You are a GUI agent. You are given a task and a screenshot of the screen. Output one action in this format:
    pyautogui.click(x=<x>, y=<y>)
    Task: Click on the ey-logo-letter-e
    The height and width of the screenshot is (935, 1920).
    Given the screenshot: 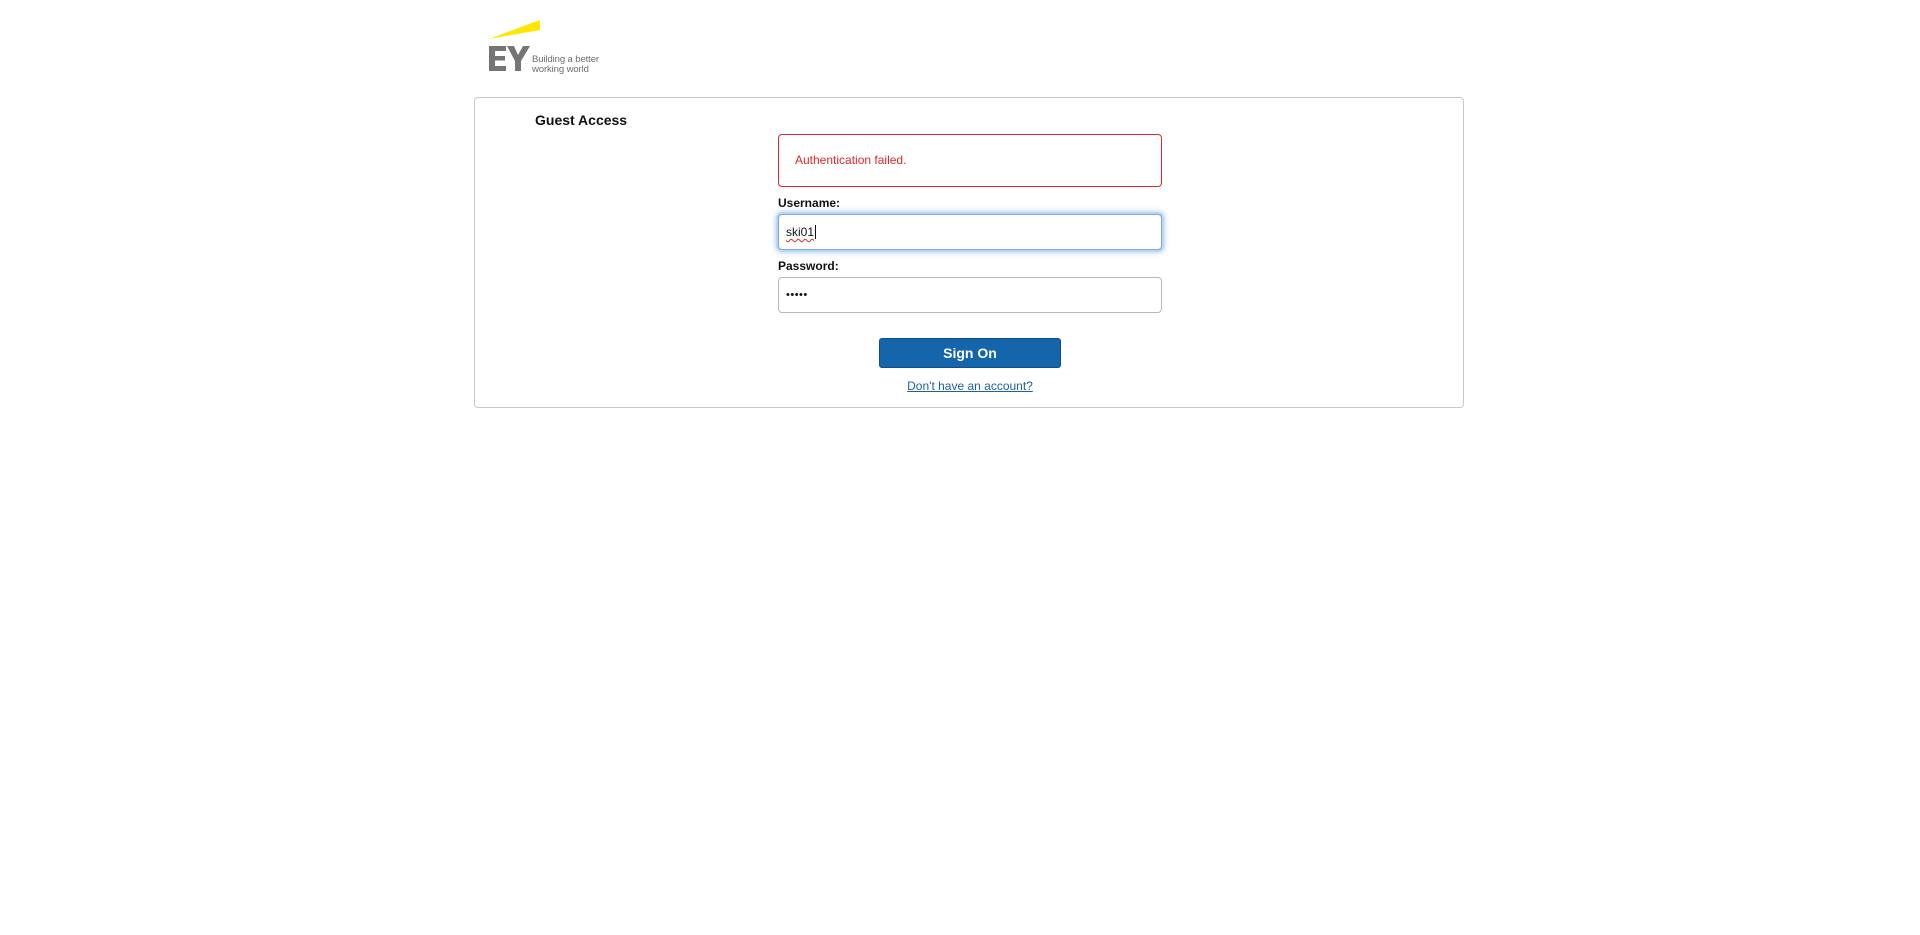 What is the action you would take?
    pyautogui.click(x=497, y=58)
    